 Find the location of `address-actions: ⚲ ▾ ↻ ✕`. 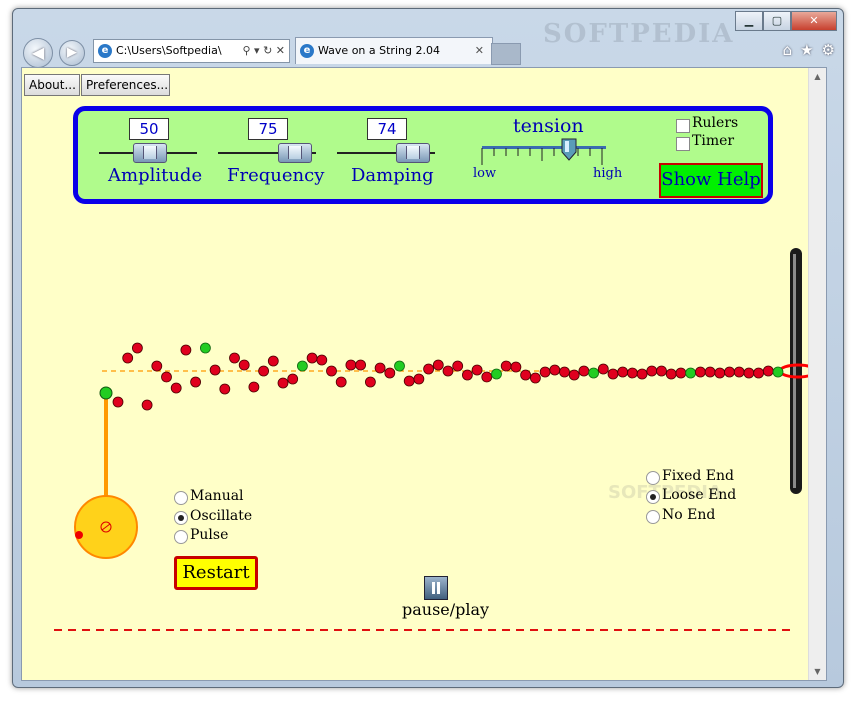

address-actions: ⚲ ▾ ↻ ✕ is located at coordinates (263, 51).